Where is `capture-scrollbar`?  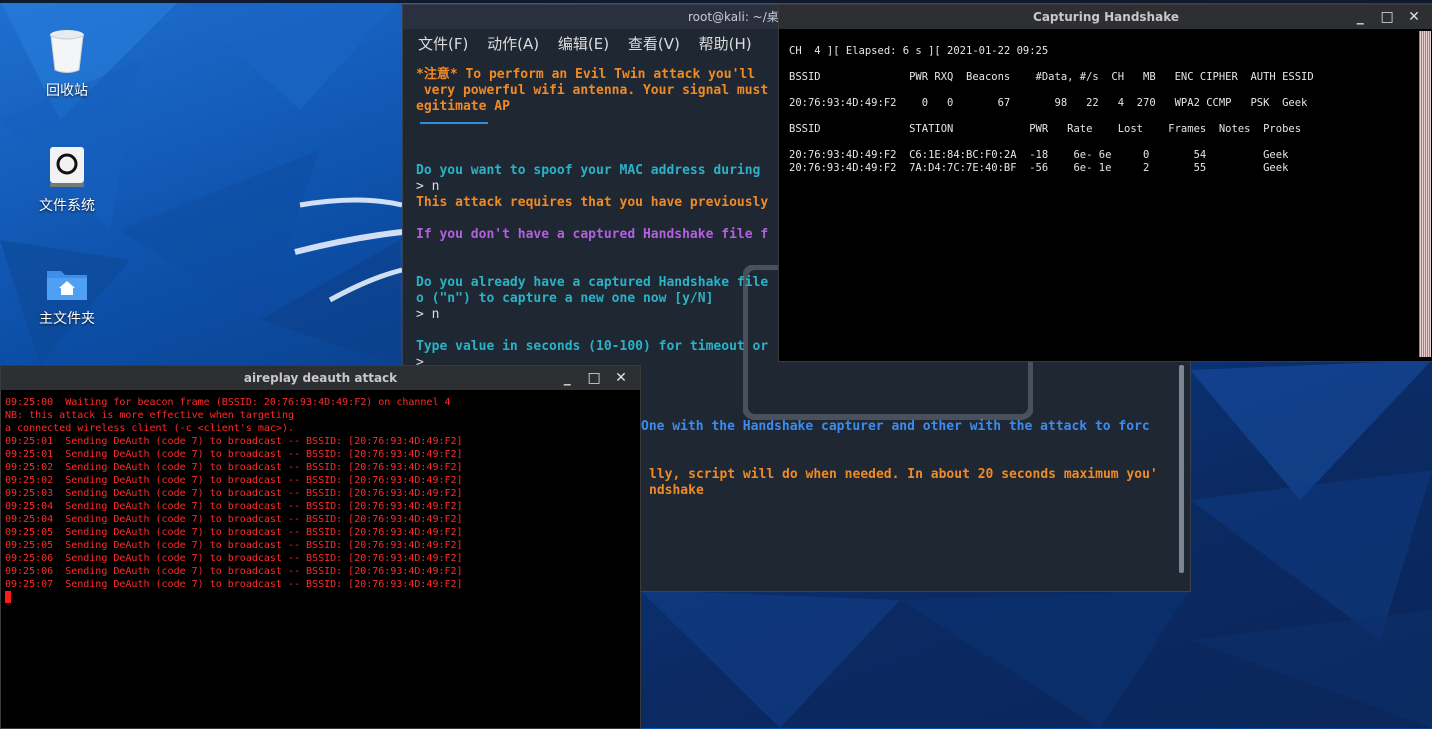 capture-scrollbar is located at coordinates (1425, 194).